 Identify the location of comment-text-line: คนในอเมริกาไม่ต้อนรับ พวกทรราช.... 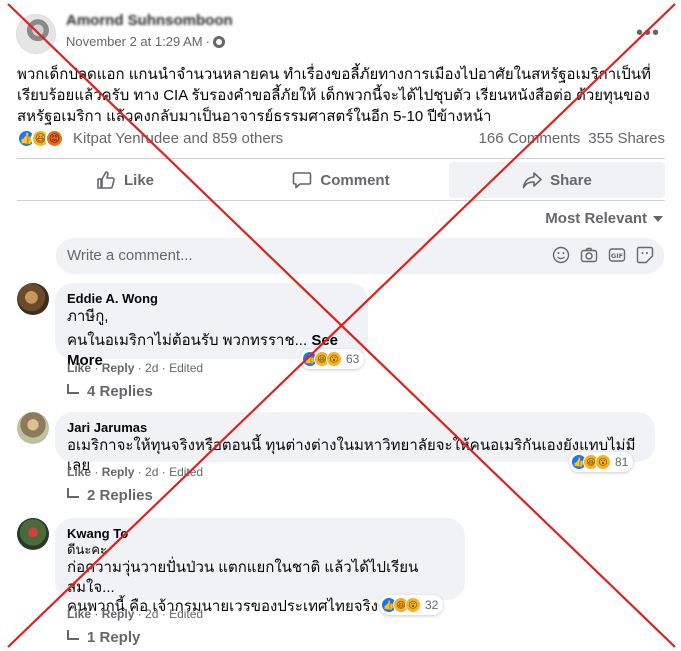
(187, 340).